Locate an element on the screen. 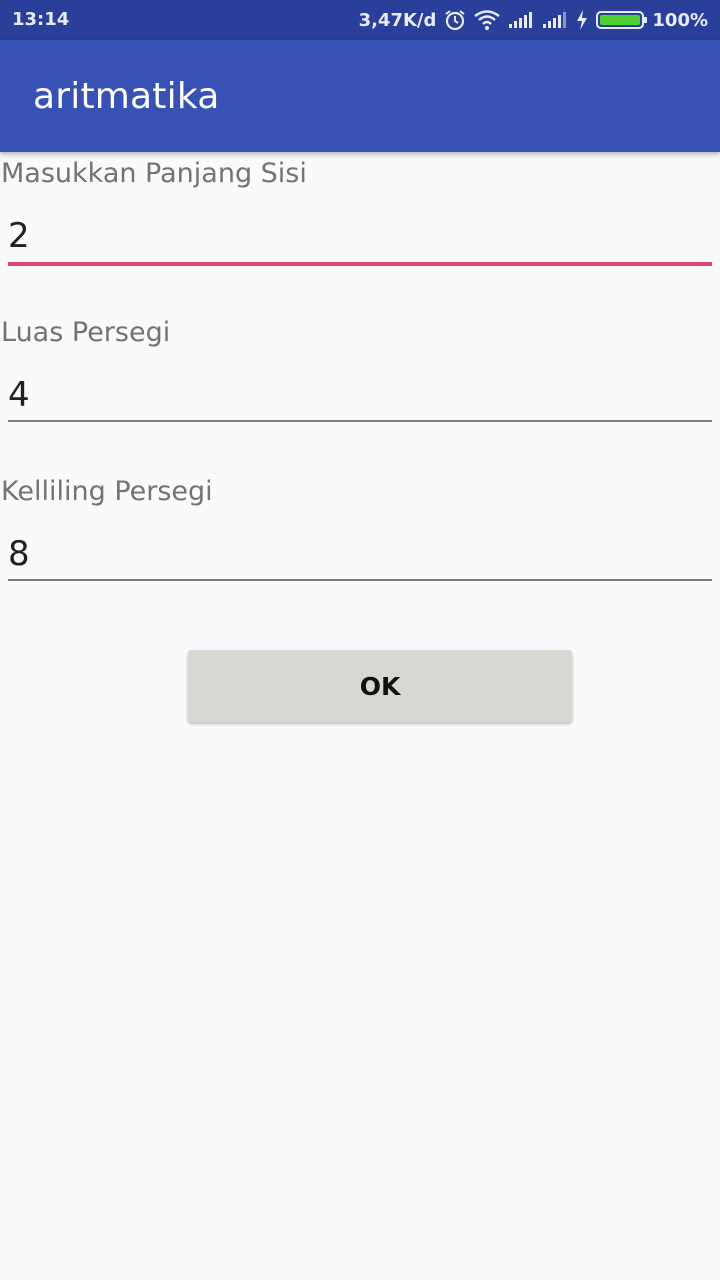 The height and width of the screenshot is (1280, 720). wifi-icon is located at coordinates (487, 20).